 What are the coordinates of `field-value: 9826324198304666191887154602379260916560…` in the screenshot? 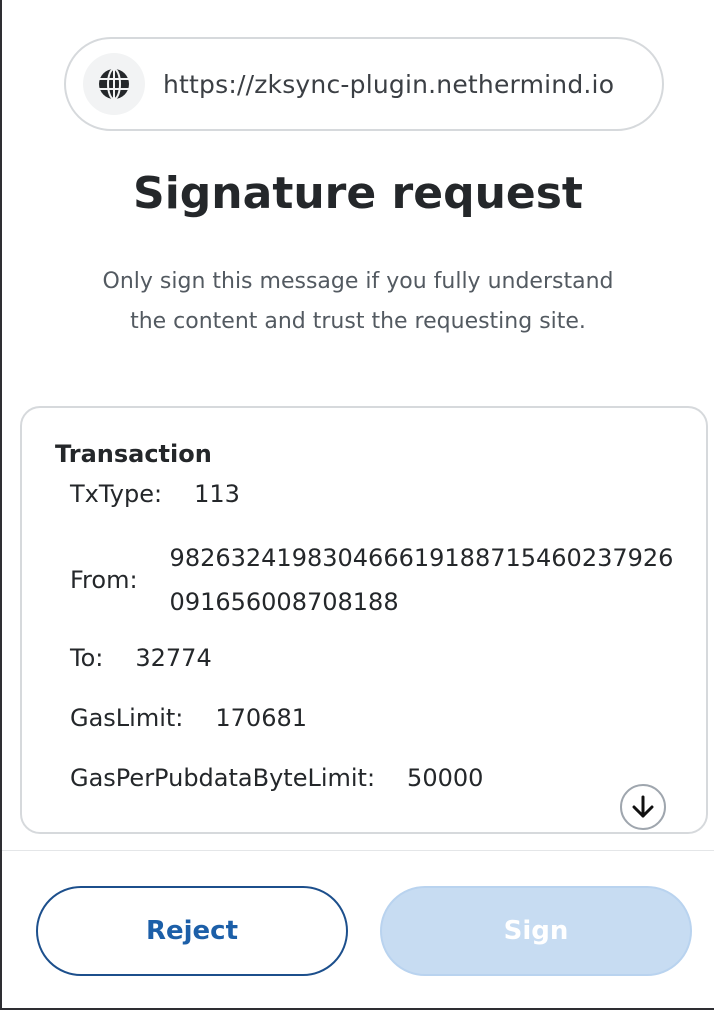 It's located at (421, 580).